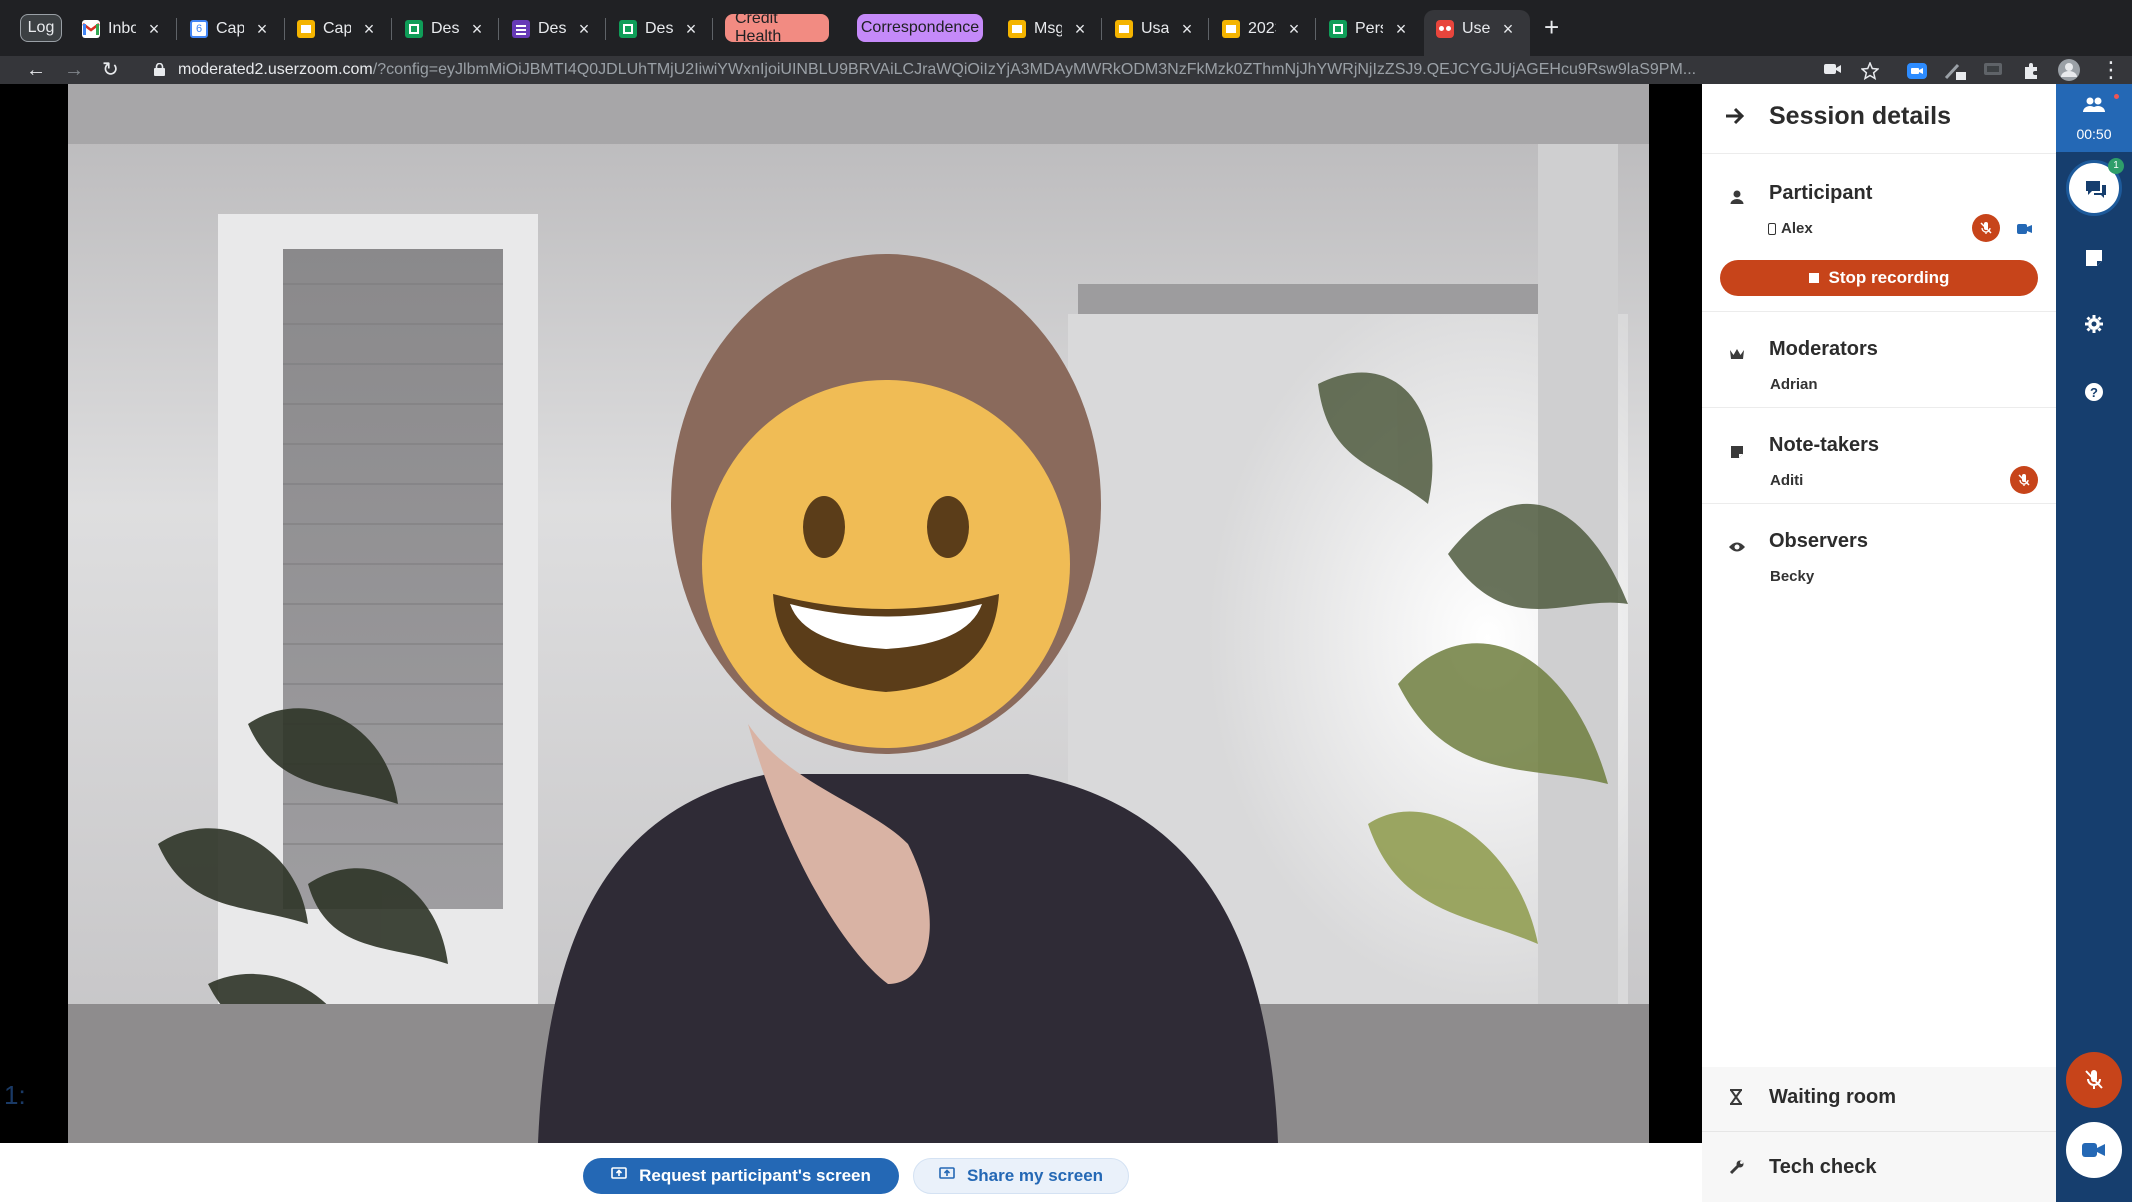  I want to click on tab-desi-sheets: Desi ×, so click(445, 29).